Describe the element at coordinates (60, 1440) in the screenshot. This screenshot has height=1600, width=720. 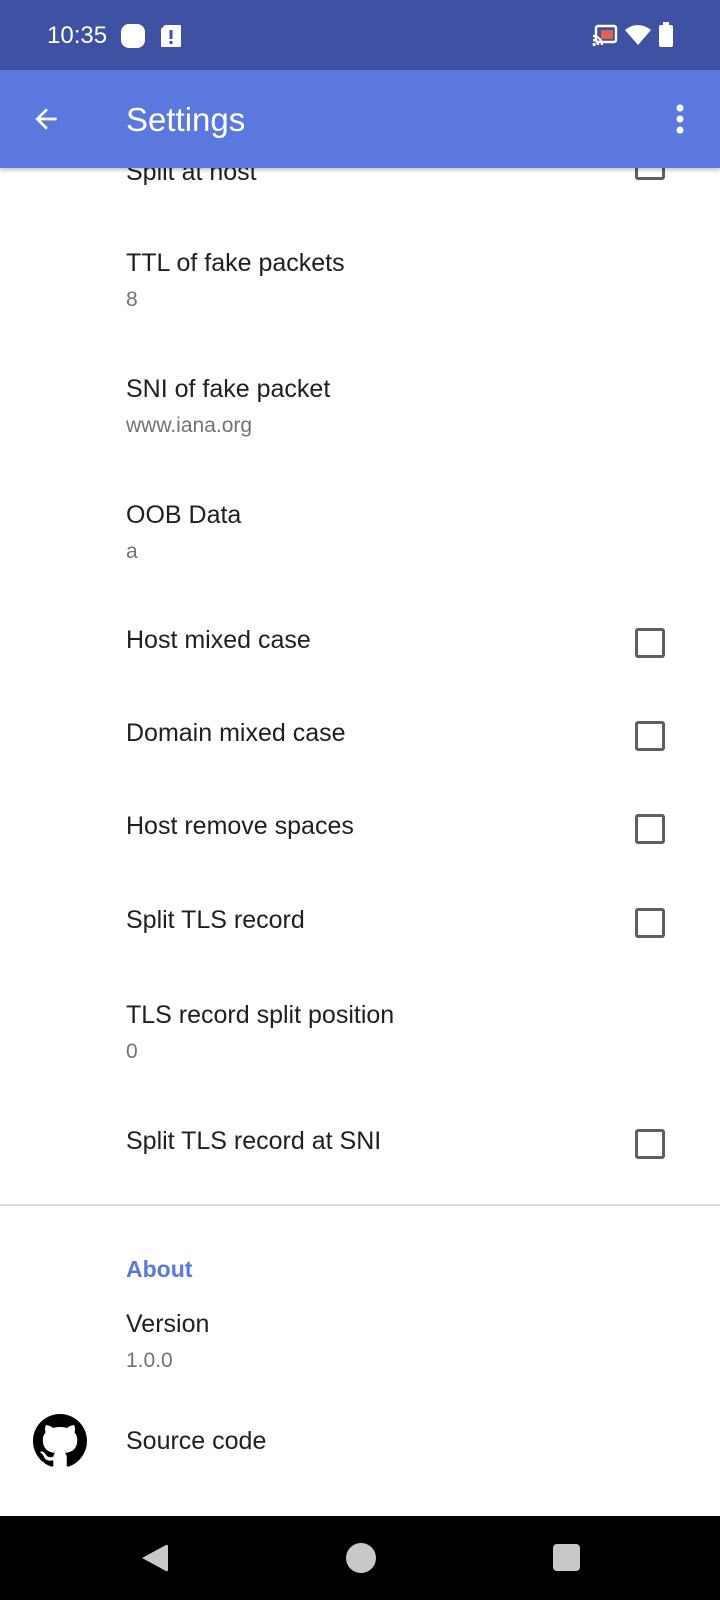
I see `github-icon` at that location.